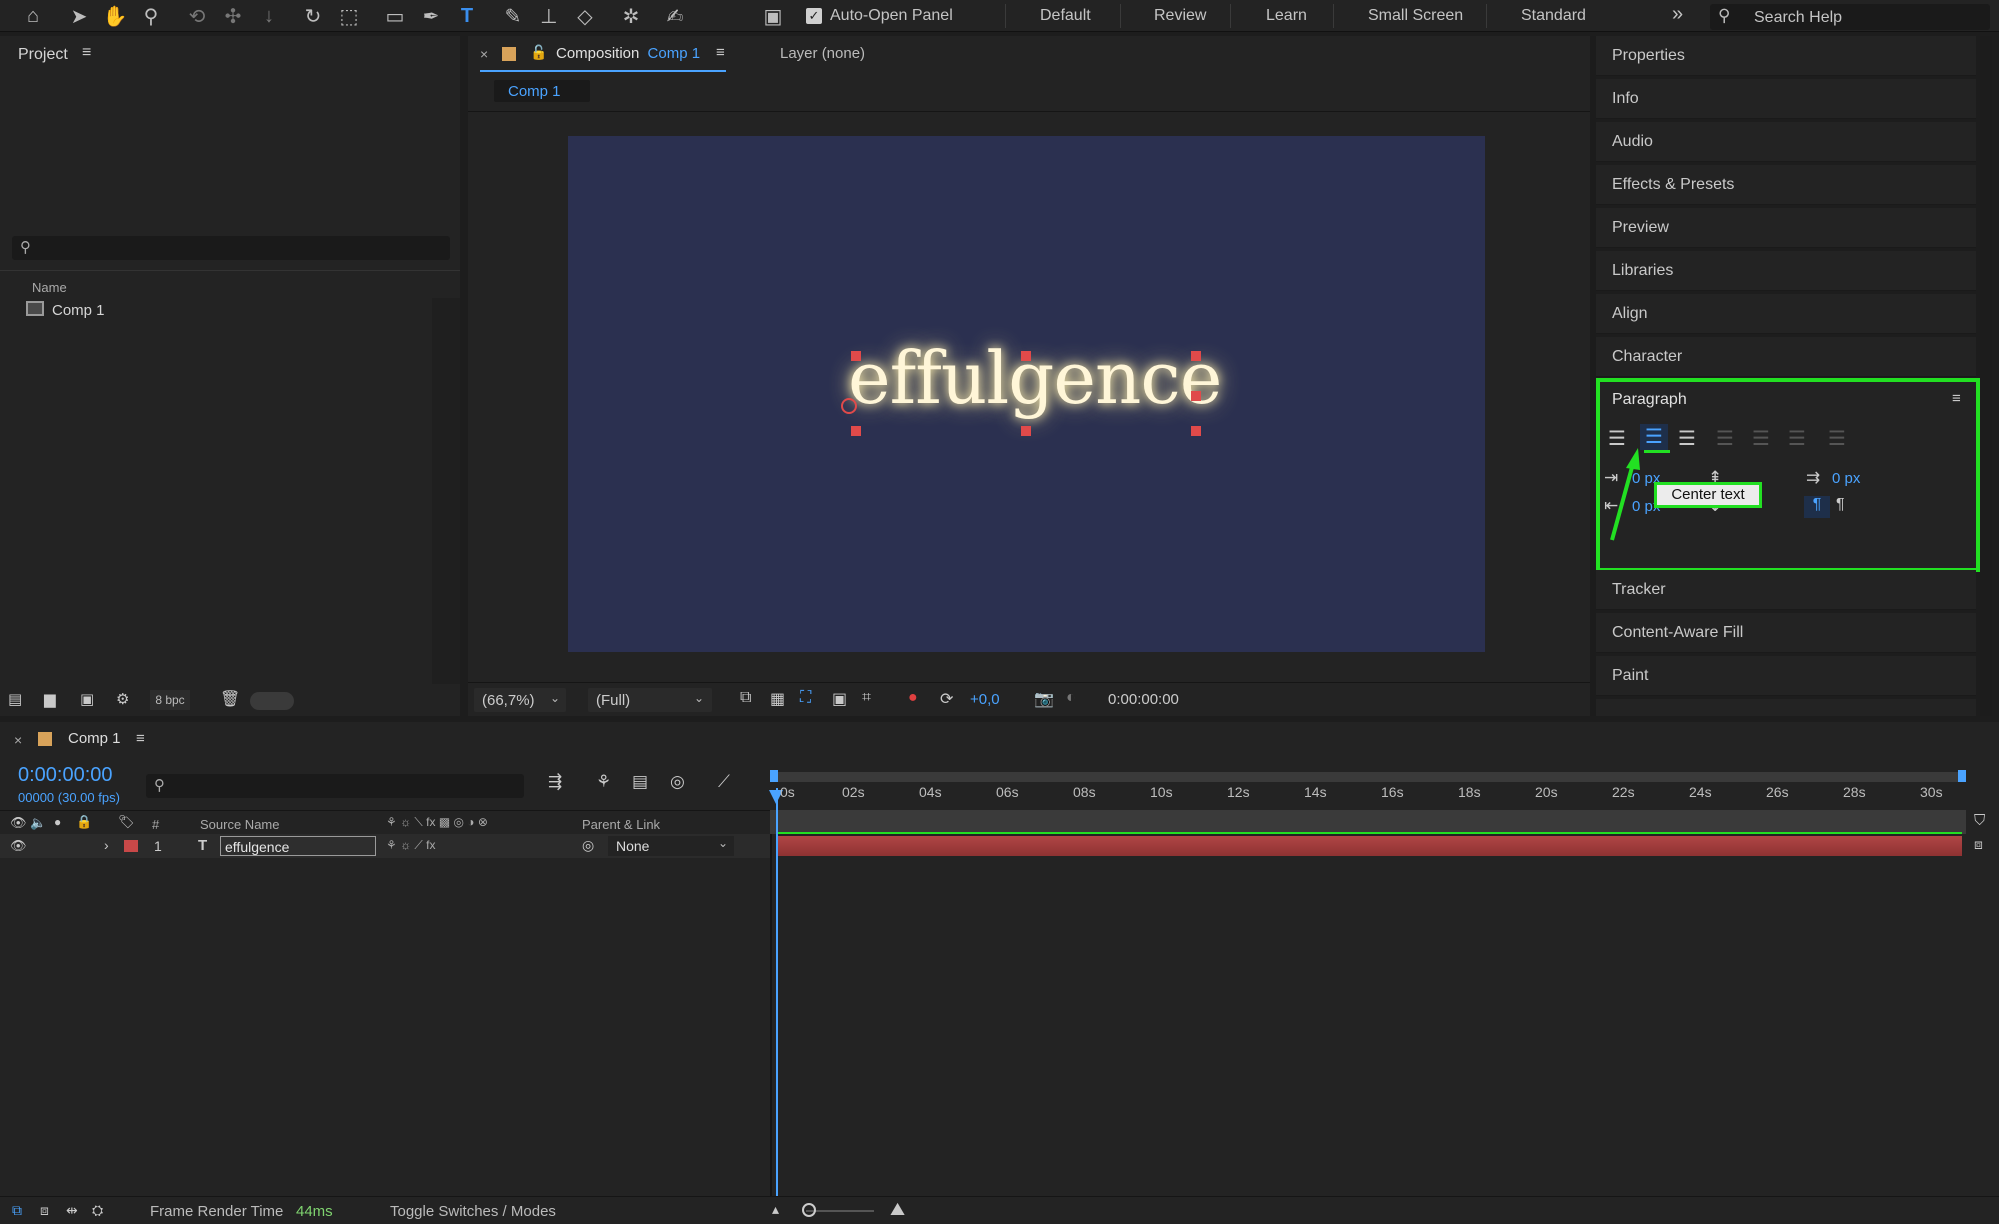 Image resolution: width=1999 pixels, height=1224 pixels. Describe the element at coordinates (745, 698) in the screenshot. I see `fast-previews-icon: ⧉` at that location.